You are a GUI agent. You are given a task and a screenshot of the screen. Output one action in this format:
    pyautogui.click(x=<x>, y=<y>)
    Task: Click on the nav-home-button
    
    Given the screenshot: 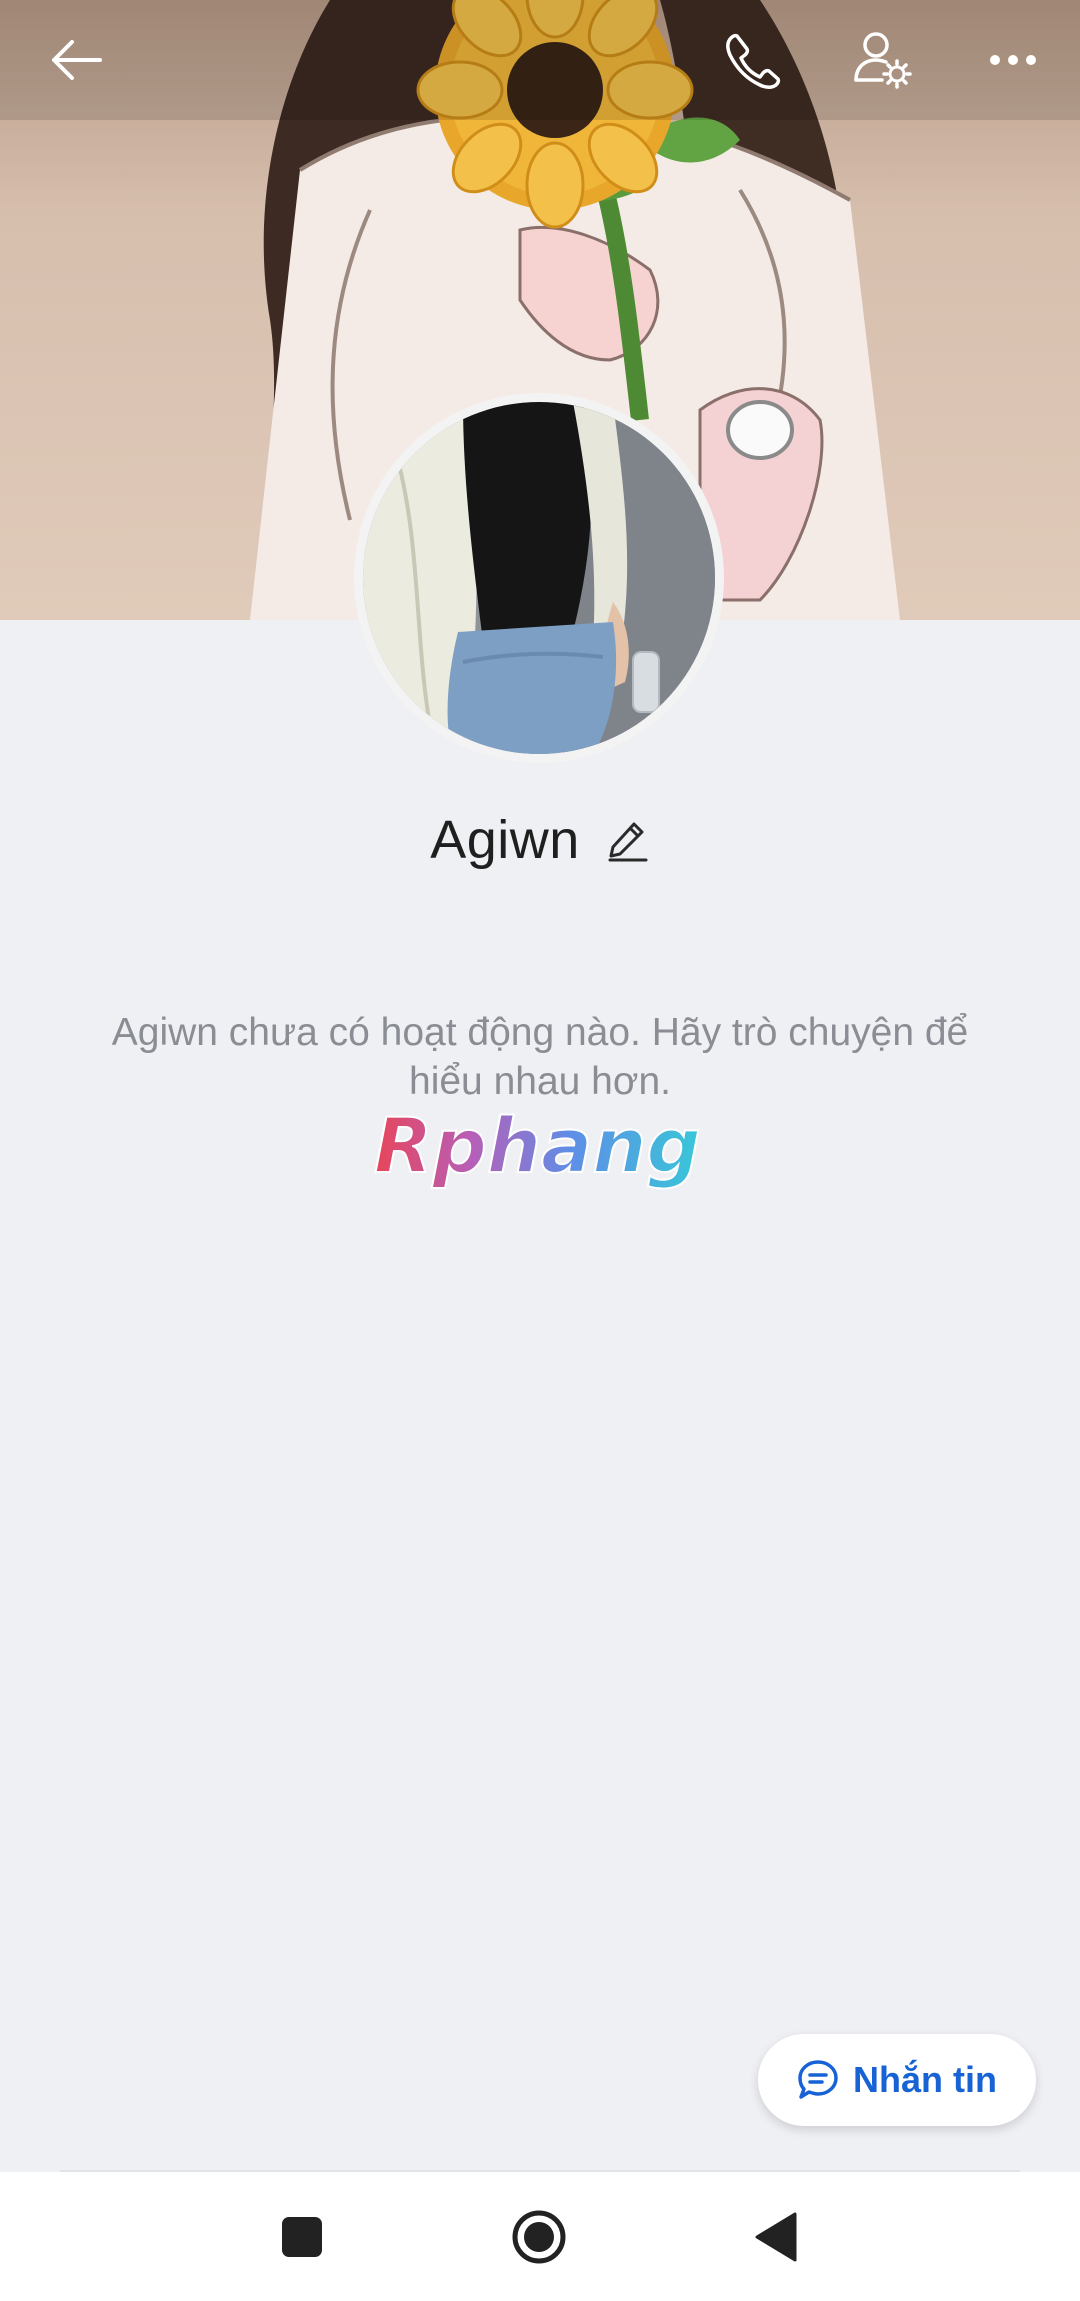 What is the action you would take?
    pyautogui.click(x=539, y=2237)
    